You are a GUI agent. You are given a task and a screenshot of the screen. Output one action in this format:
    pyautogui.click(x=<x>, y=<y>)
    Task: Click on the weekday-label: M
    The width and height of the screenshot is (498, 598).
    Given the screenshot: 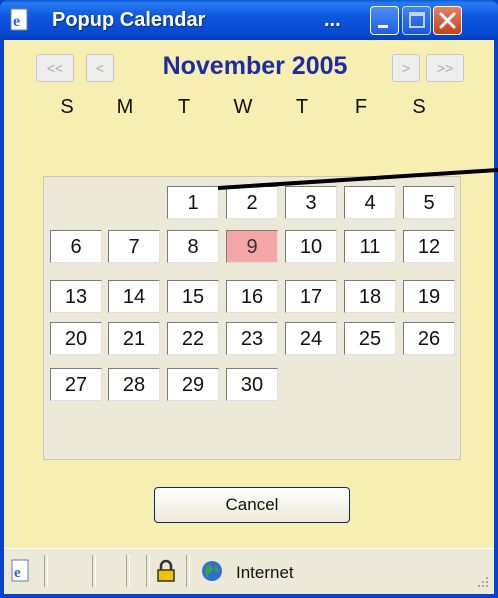 What is the action you would take?
    pyautogui.click(x=125, y=107)
    